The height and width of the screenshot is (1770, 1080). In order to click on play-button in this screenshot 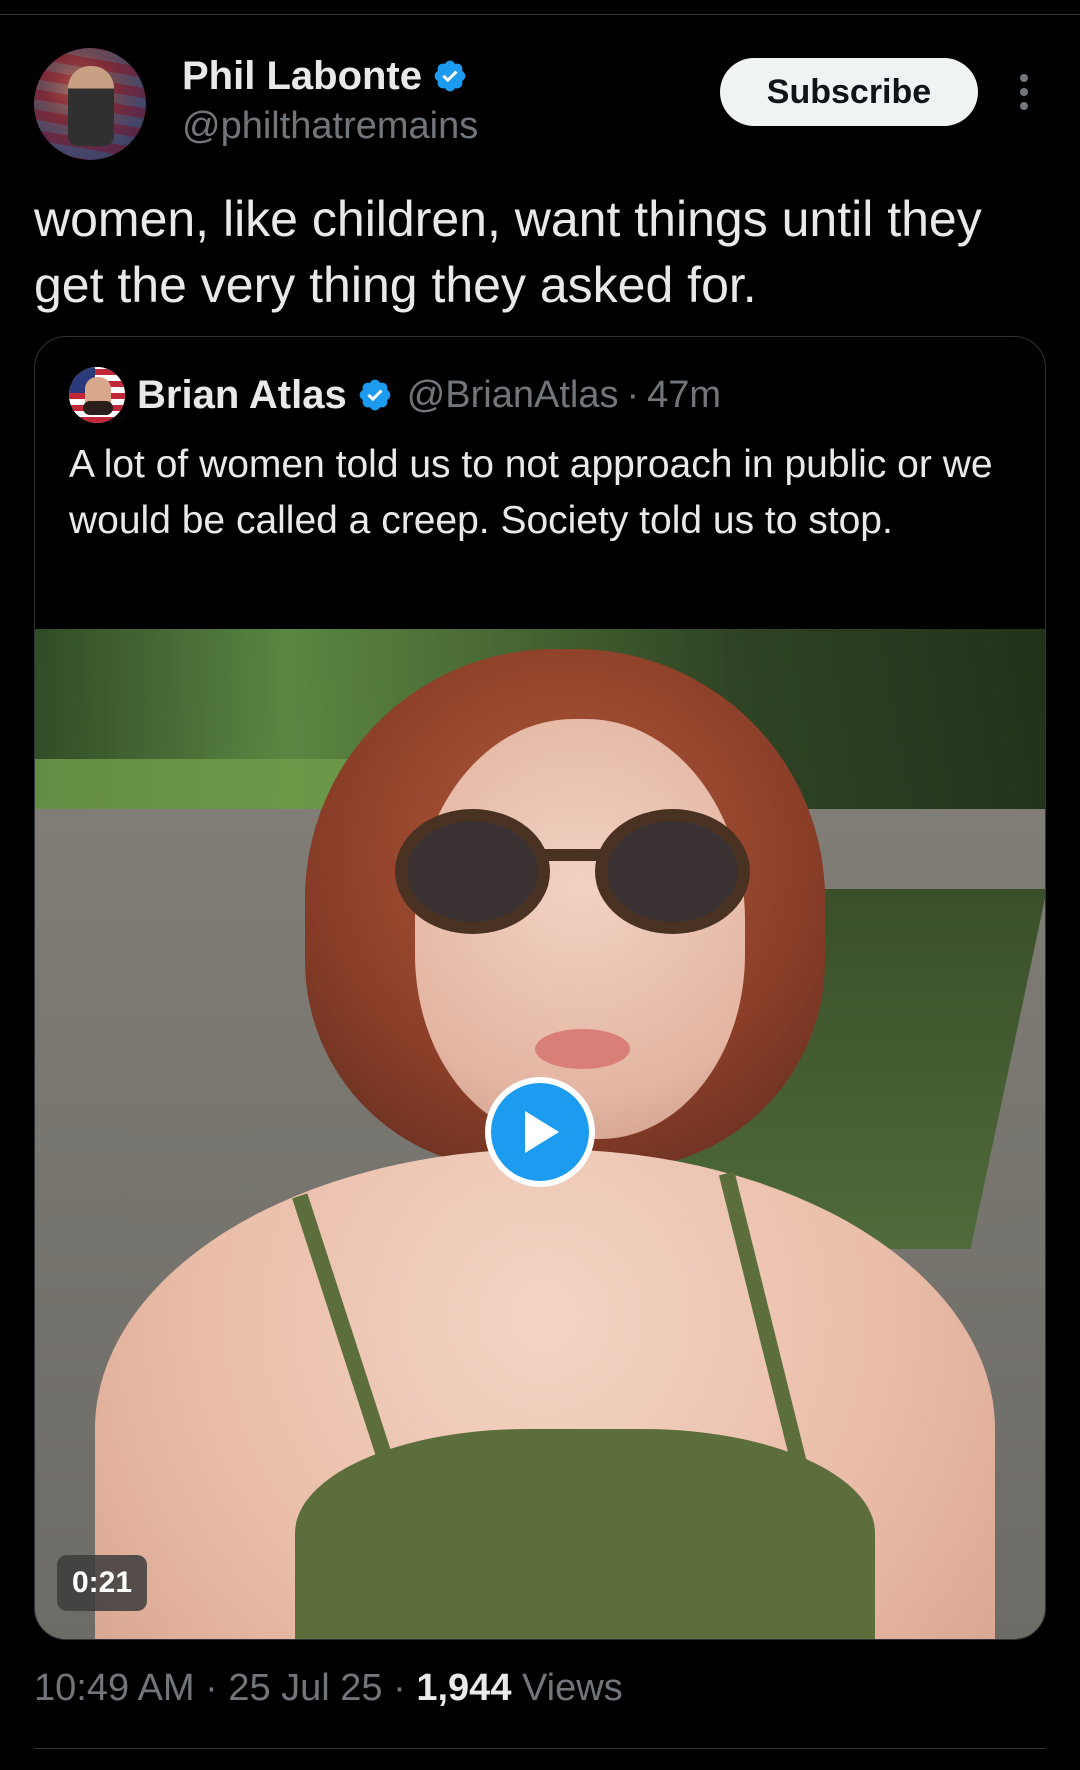, I will do `click(540, 1132)`.